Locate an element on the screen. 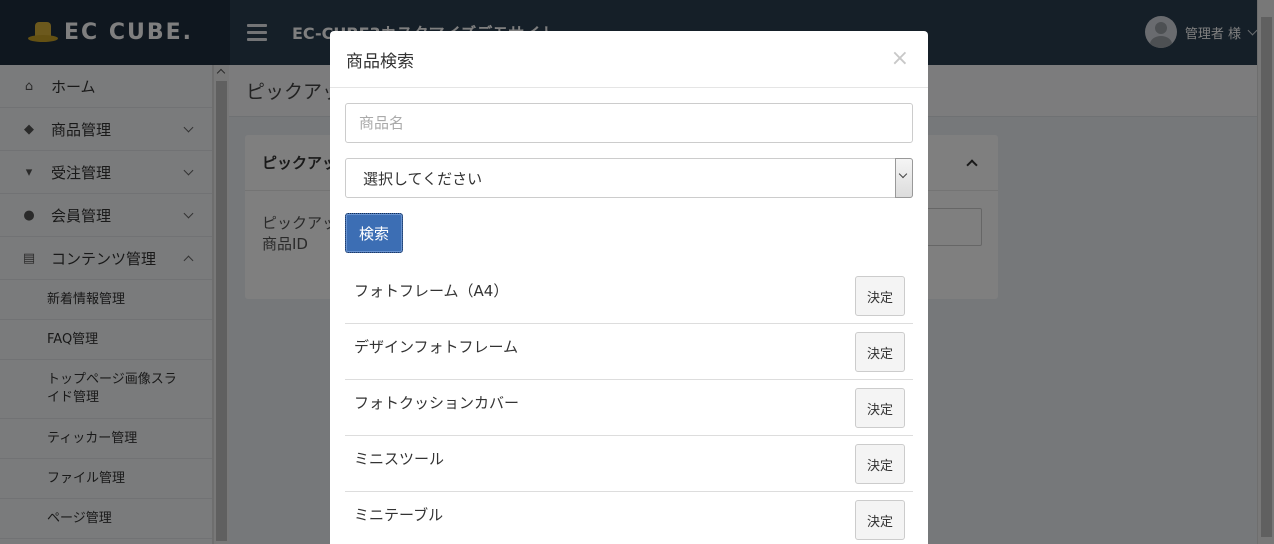  result-row: ミニスツール 決定 is located at coordinates (629, 464).